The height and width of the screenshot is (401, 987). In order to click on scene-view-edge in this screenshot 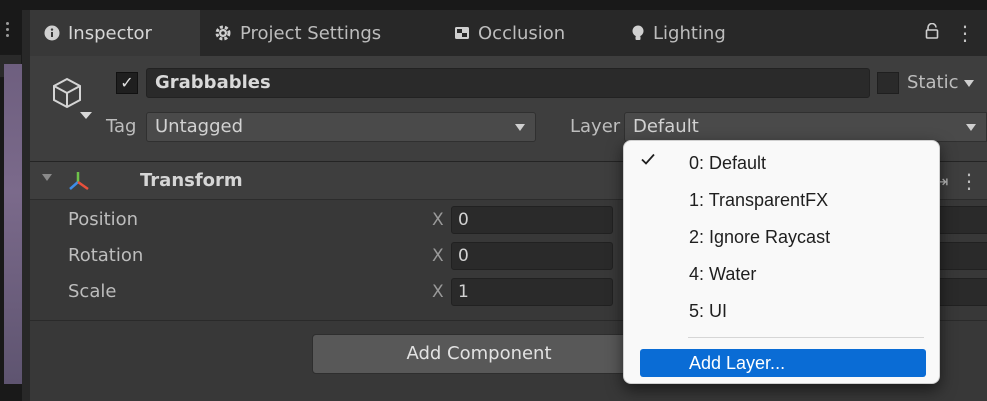, I will do `click(11, 200)`.